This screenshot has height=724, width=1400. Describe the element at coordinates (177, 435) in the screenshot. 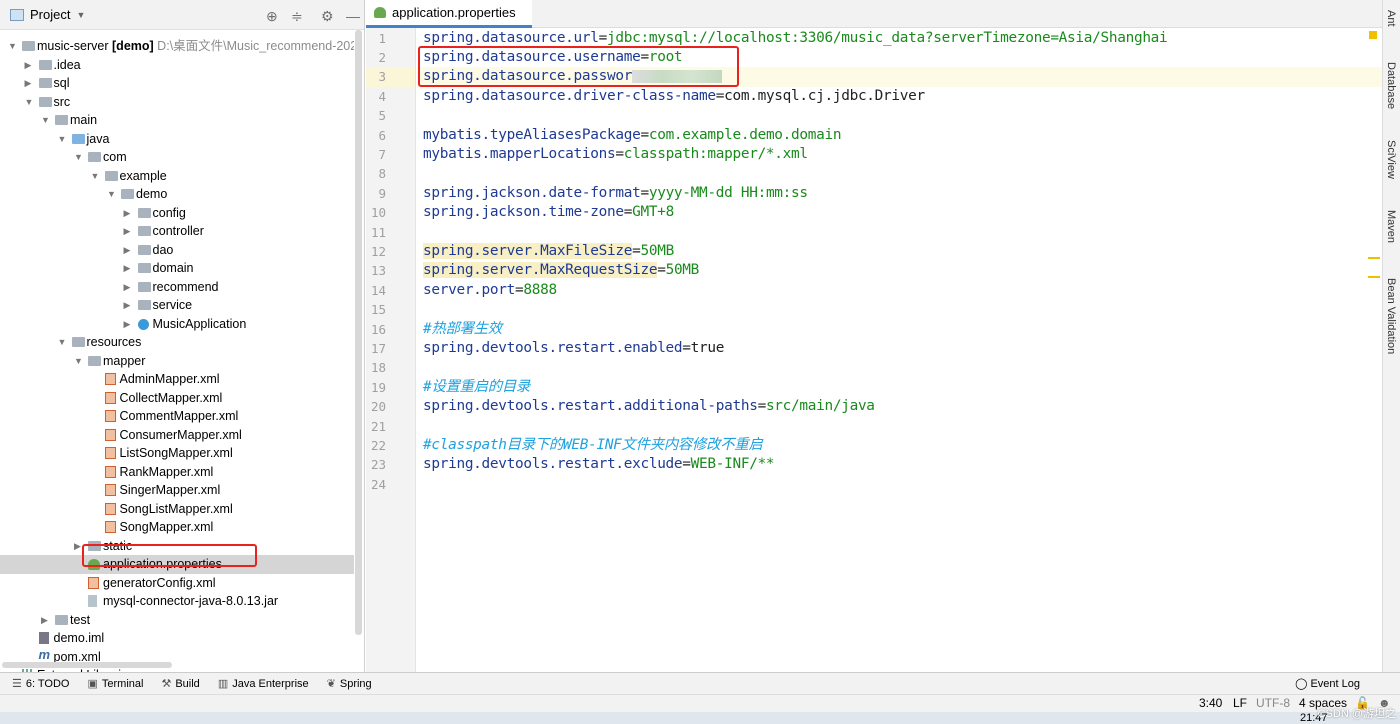

I see `tree-item: ConsumerMapper.xml` at that location.